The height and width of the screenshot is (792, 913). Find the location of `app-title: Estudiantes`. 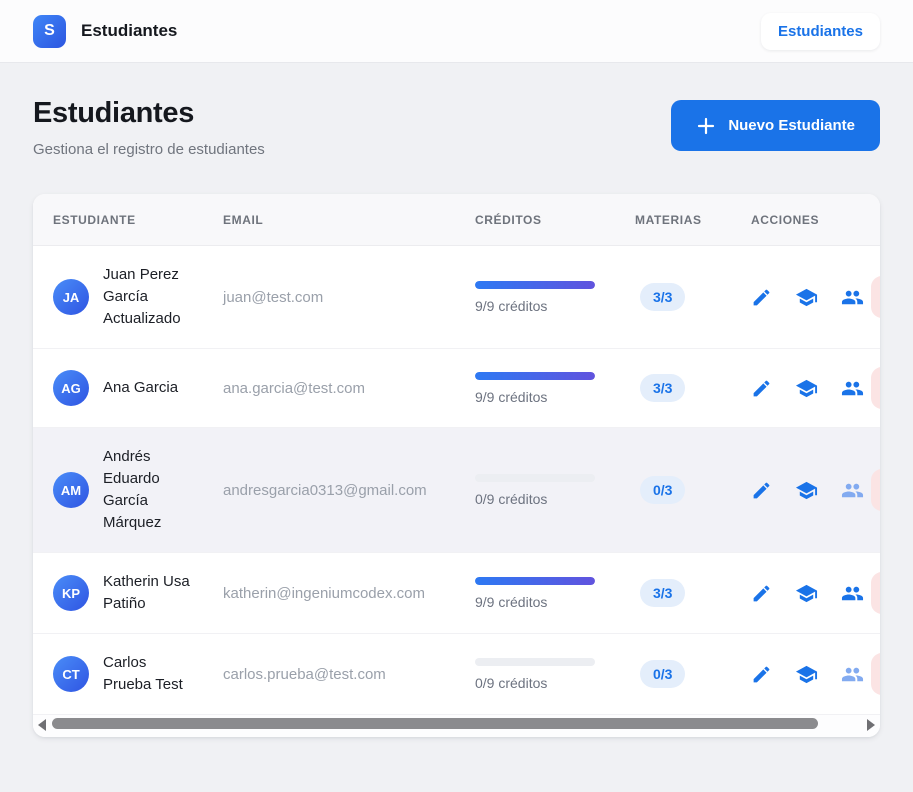

app-title: Estudiantes is located at coordinates (129, 30).